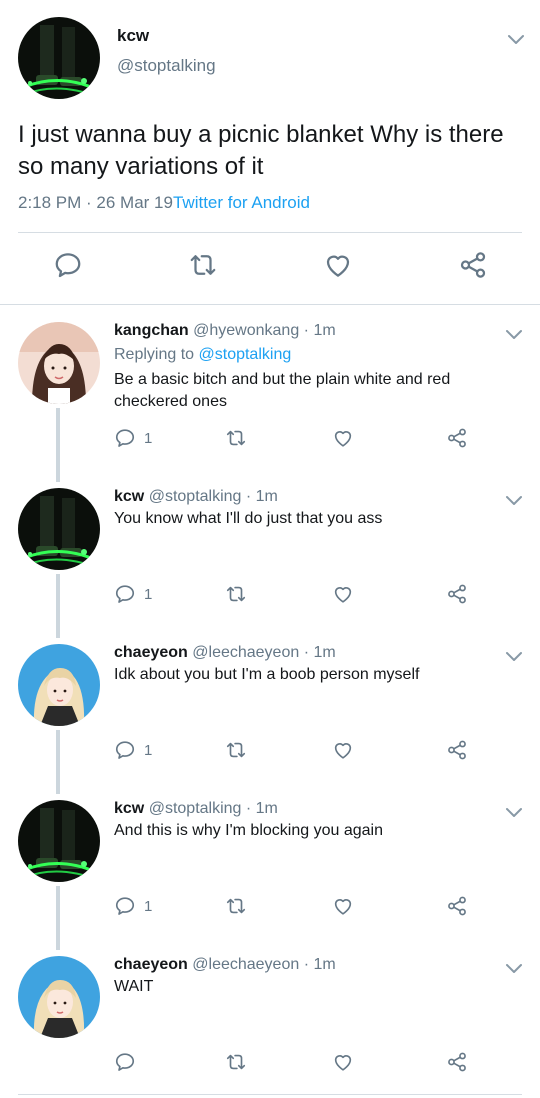  Describe the element at coordinates (264, 330) in the screenshot. I see `handle-time: @hyewonkang · 1m` at that location.